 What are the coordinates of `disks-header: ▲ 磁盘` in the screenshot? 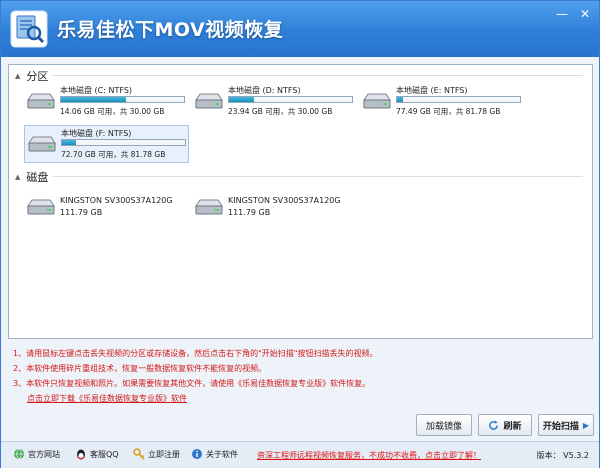 It's located at (31, 177).